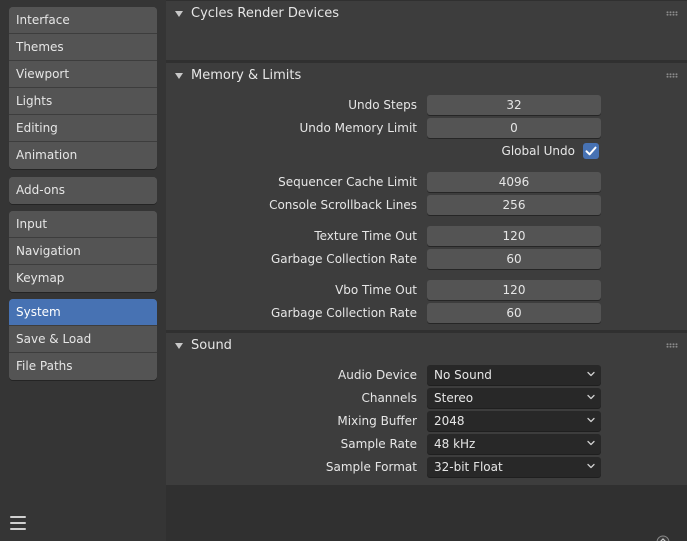  Describe the element at coordinates (463, 375) in the screenshot. I see `audio-device-value: No Sound` at that location.